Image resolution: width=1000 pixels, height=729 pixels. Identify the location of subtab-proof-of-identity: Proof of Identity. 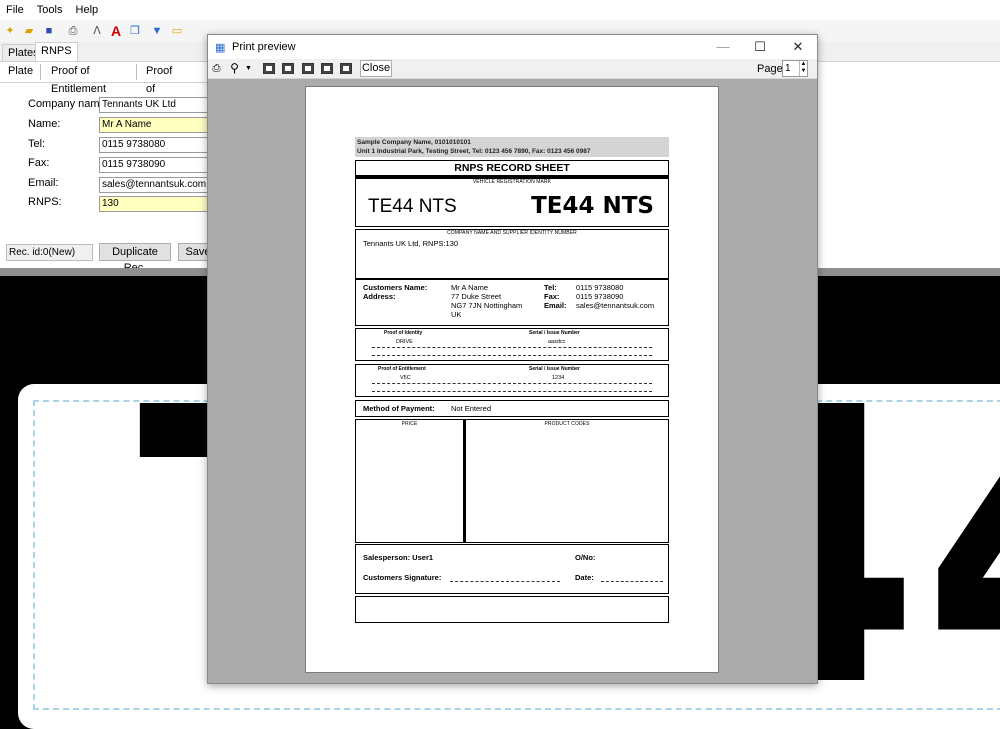
(163, 87).